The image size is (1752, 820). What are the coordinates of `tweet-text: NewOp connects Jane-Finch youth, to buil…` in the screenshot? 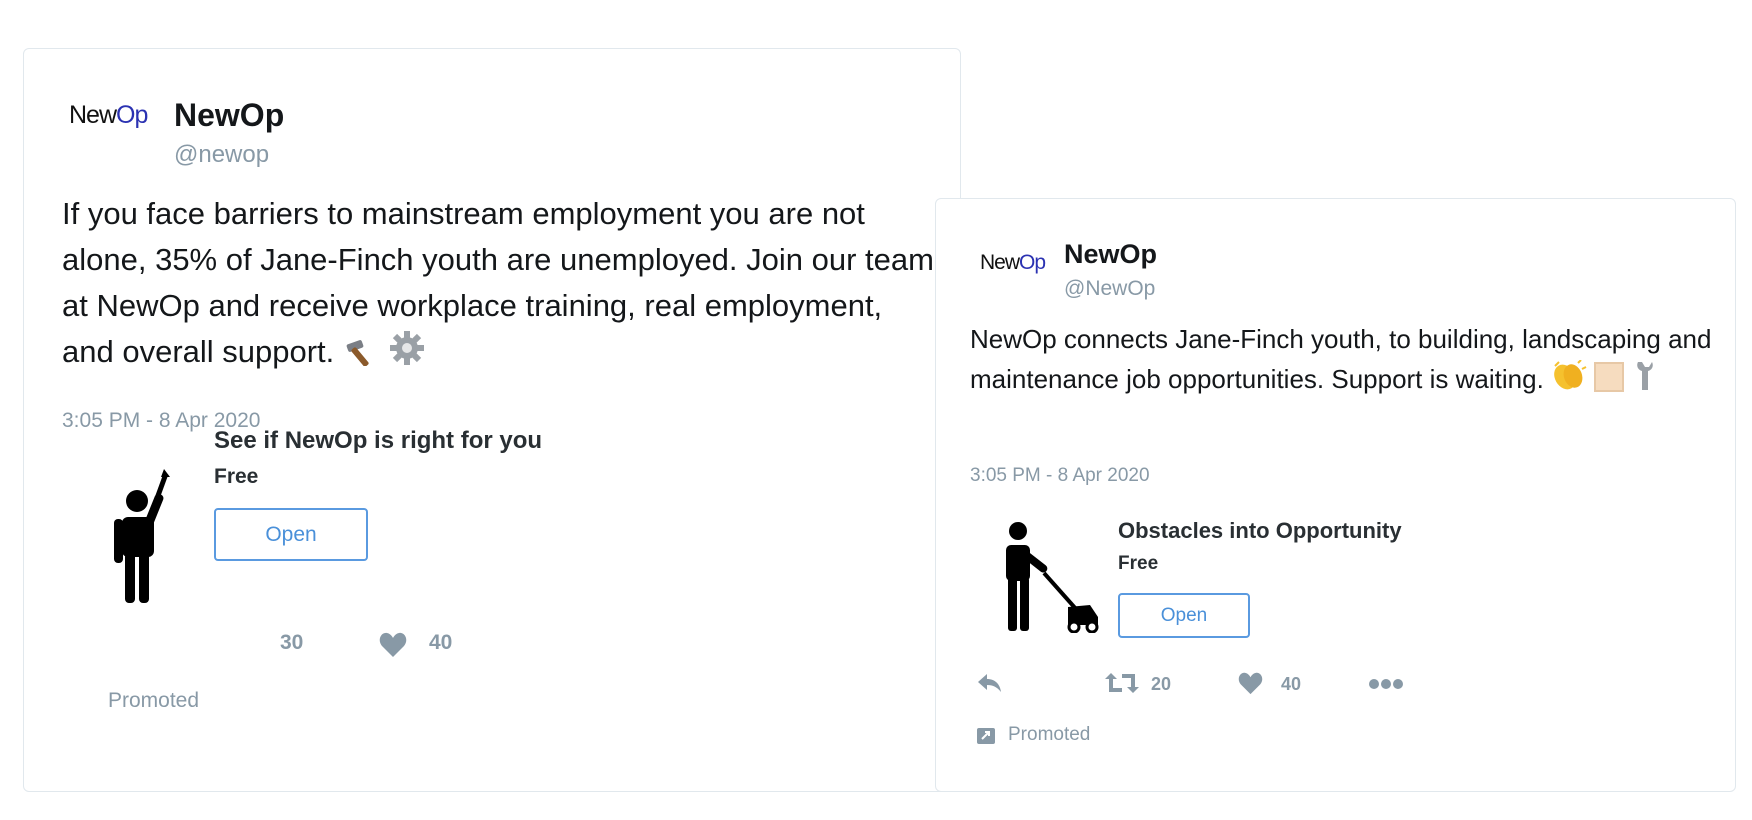 It's located at (1341, 359).